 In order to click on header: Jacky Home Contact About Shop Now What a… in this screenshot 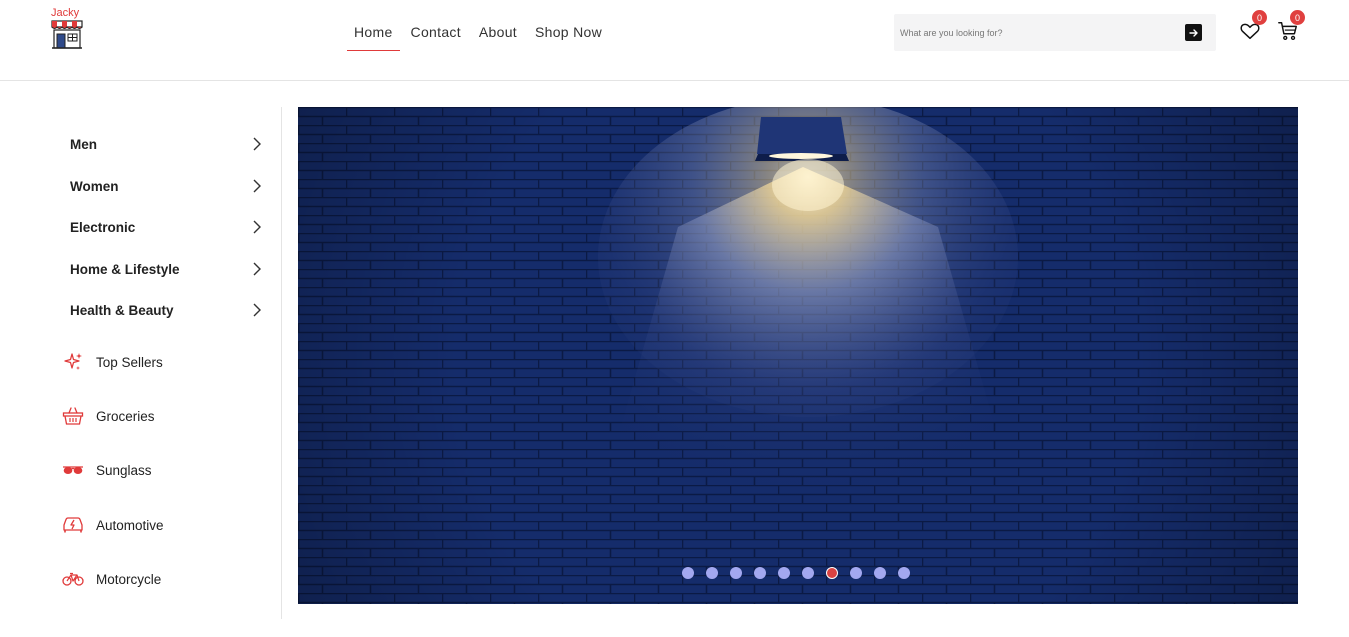, I will do `click(674, 40)`.